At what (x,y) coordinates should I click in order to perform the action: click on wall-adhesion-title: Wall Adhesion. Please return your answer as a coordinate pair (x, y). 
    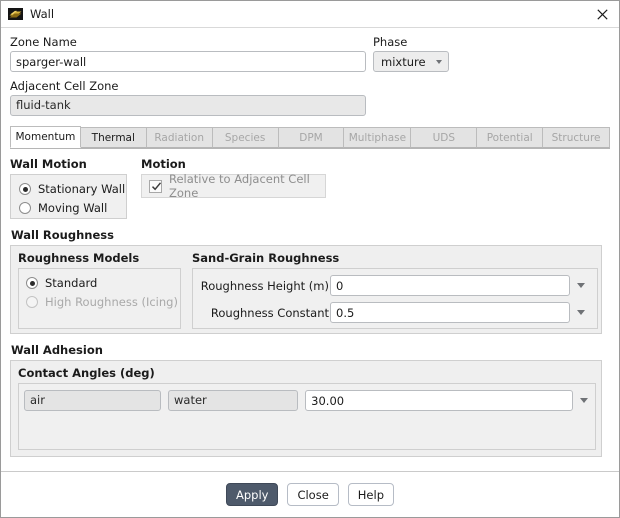
    Looking at the image, I should click on (57, 350).